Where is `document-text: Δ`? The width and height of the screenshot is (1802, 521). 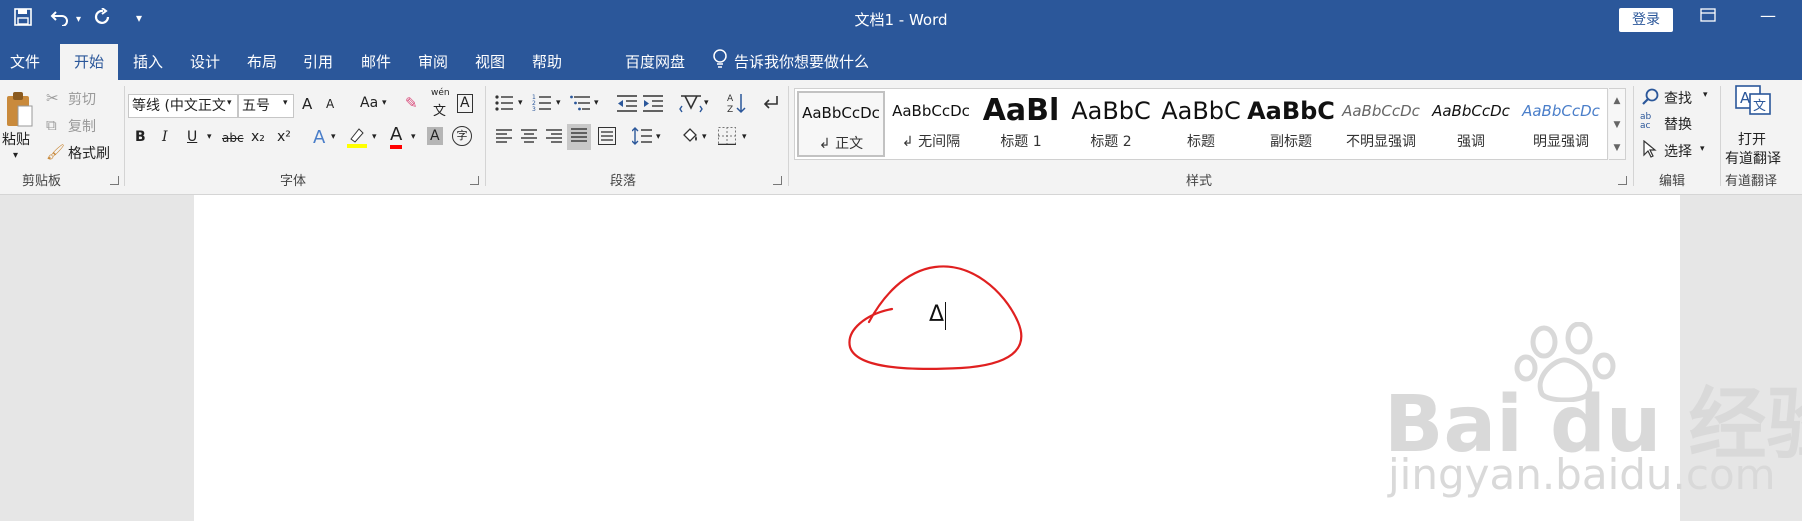 document-text: Δ is located at coordinates (937, 314).